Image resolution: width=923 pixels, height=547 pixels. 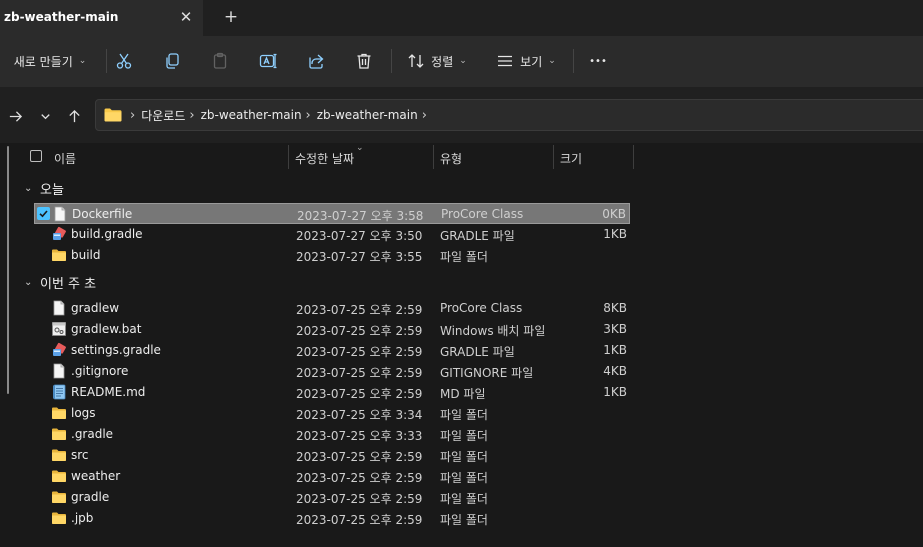 I want to click on command-bar: 새로 만들기 ⌄ 정렬 ⌄ 보기 ⌄ •••, so click(x=461, y=61).